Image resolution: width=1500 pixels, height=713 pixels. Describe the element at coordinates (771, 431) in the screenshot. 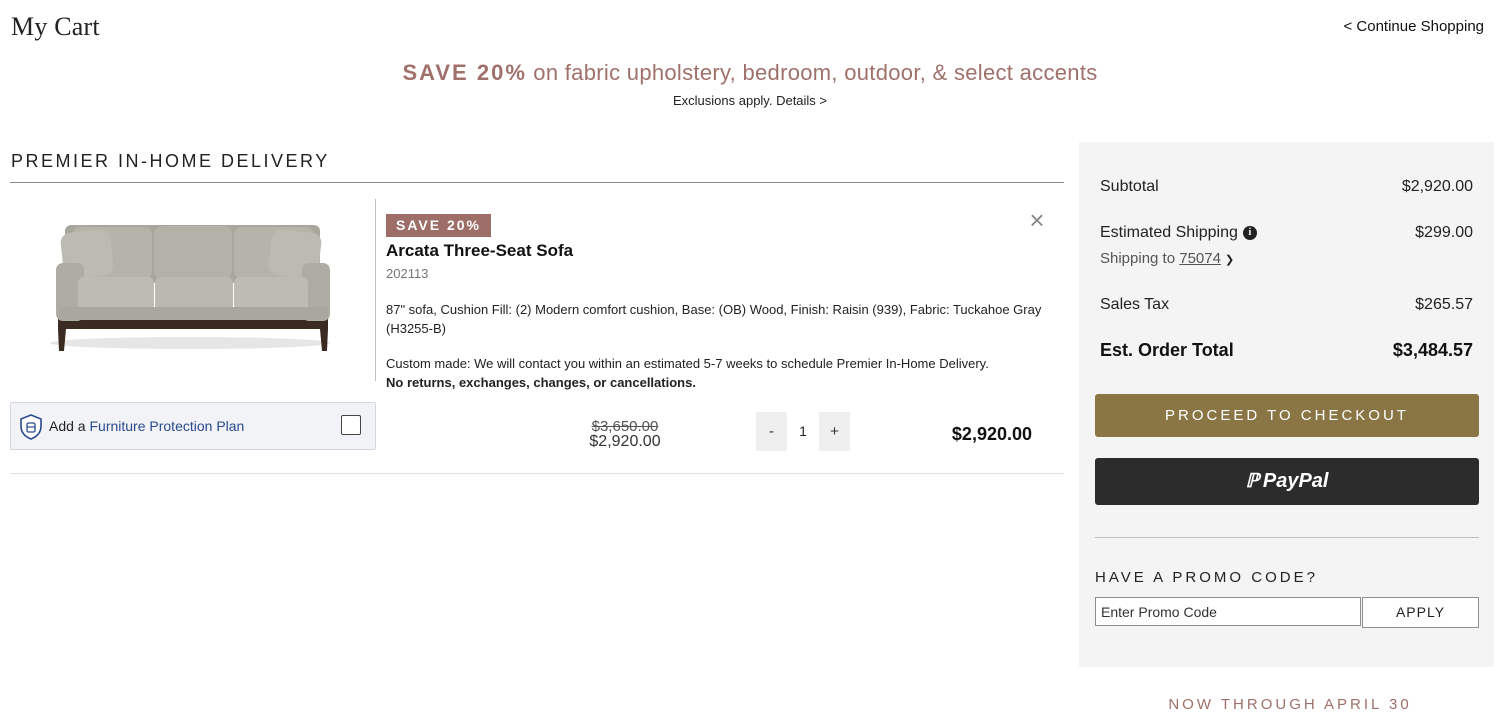

I see `quantity-decrease-button: -` at that location.